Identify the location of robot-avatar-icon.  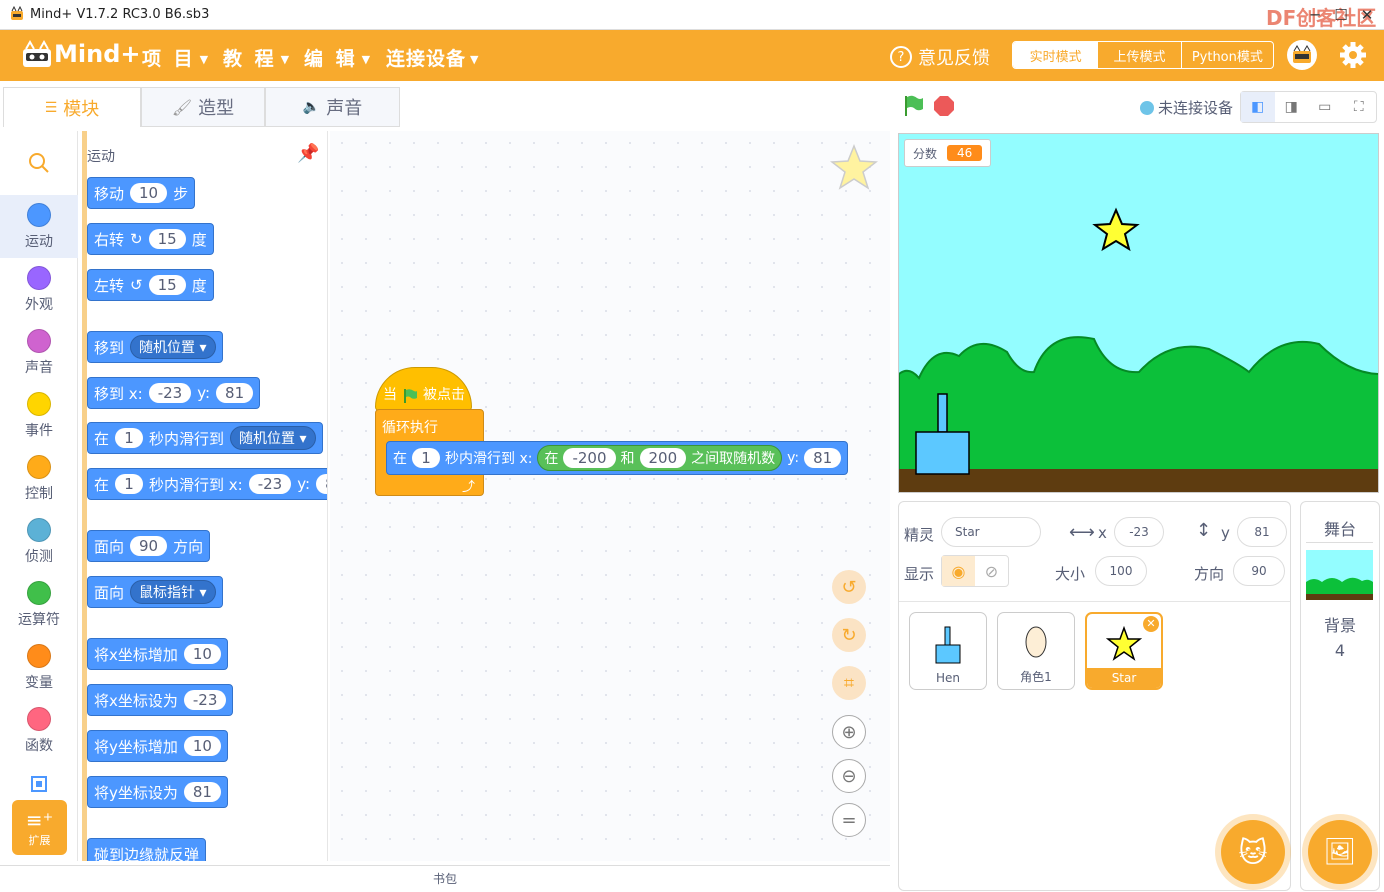
(1302, 55).